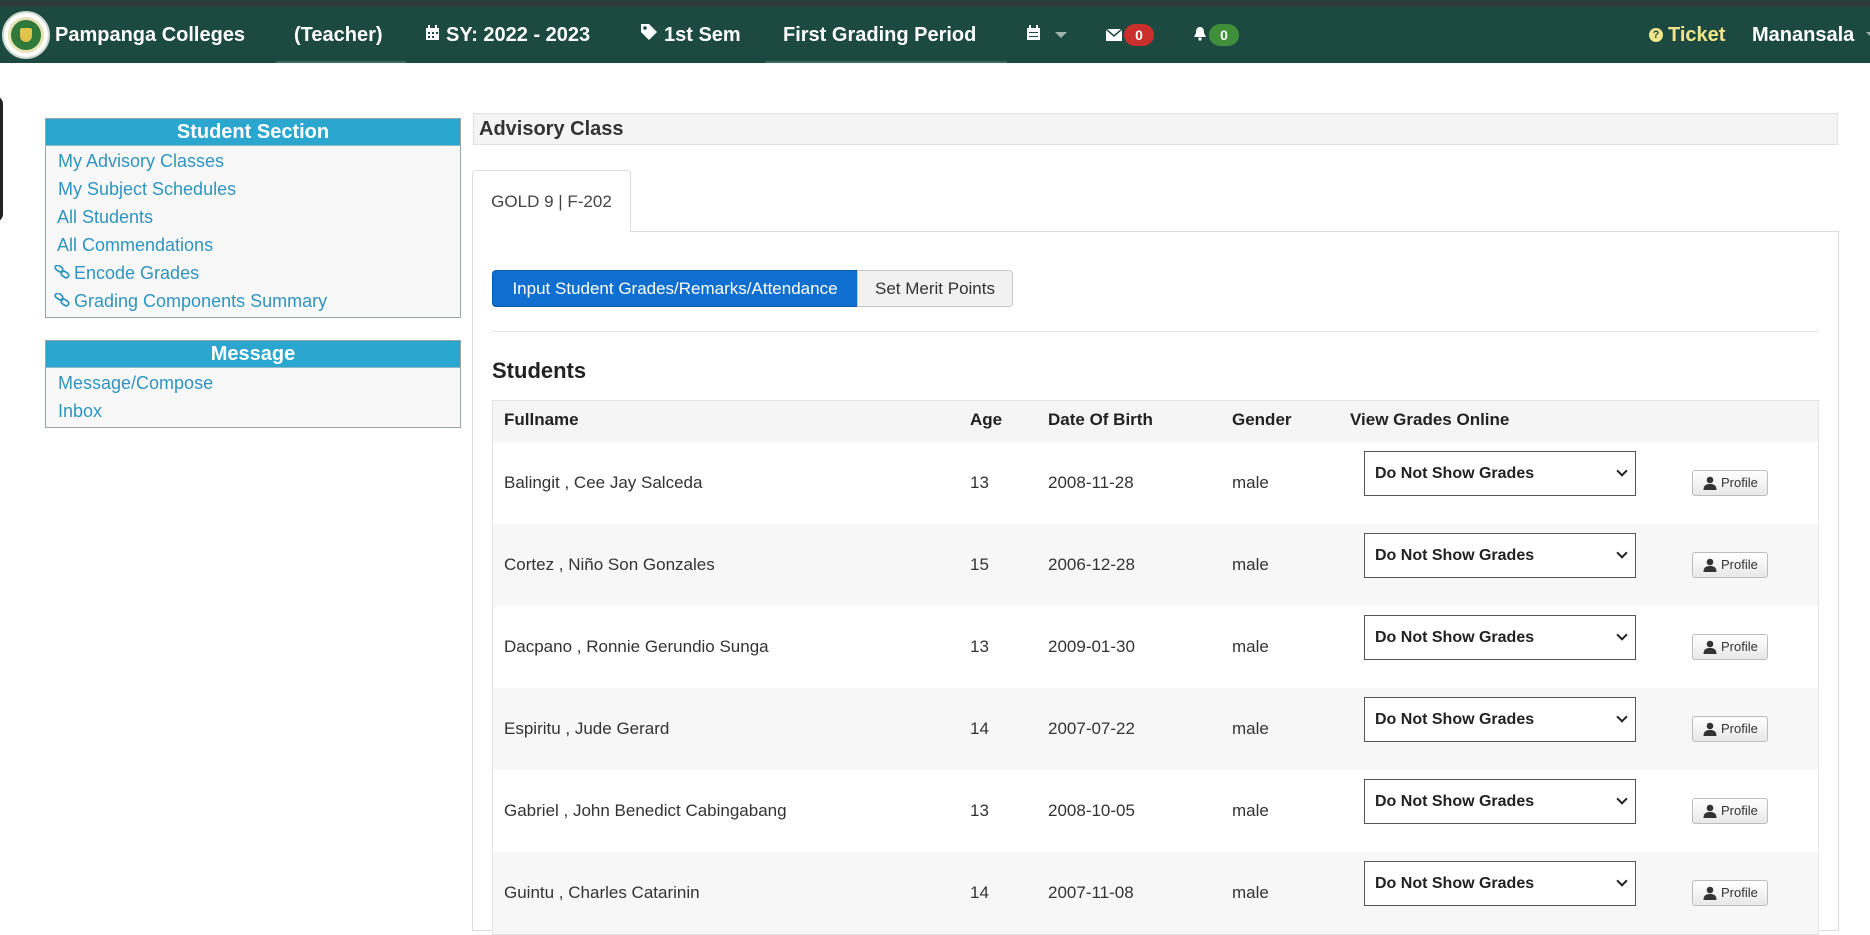 This screenshot has height=935, width=1870. What do you see at coordinates (645, 810) in the screenshot?
I see `cell-fullname: Gabriel , John Benedict Cabingabang` at bounding box center [645, 810].